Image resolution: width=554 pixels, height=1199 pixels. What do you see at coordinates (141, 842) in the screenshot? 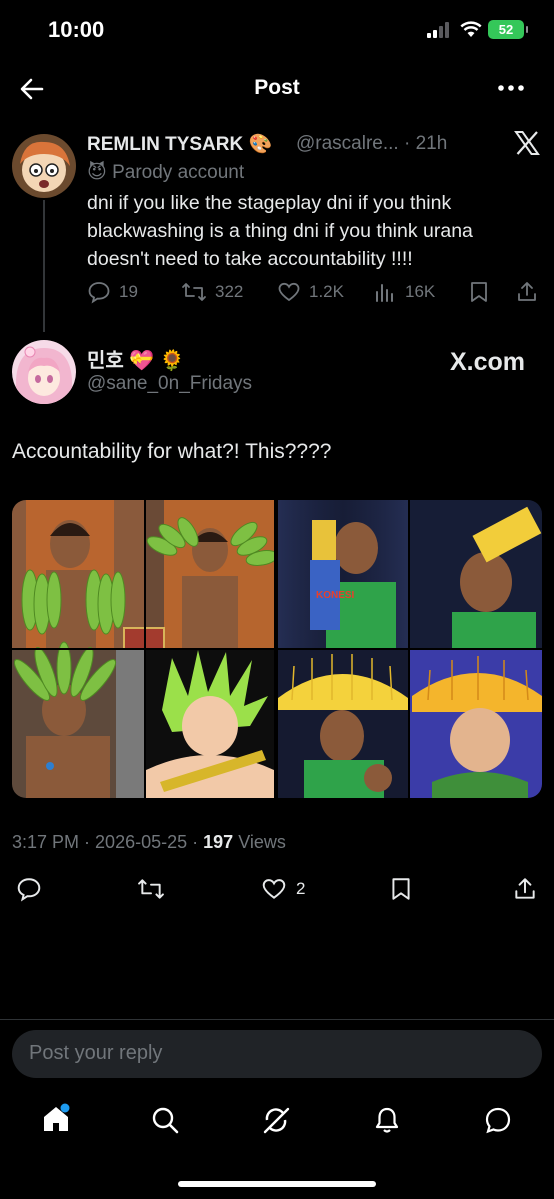
I see `post-date: 2026-05-25` at bounding box center [141, 842].